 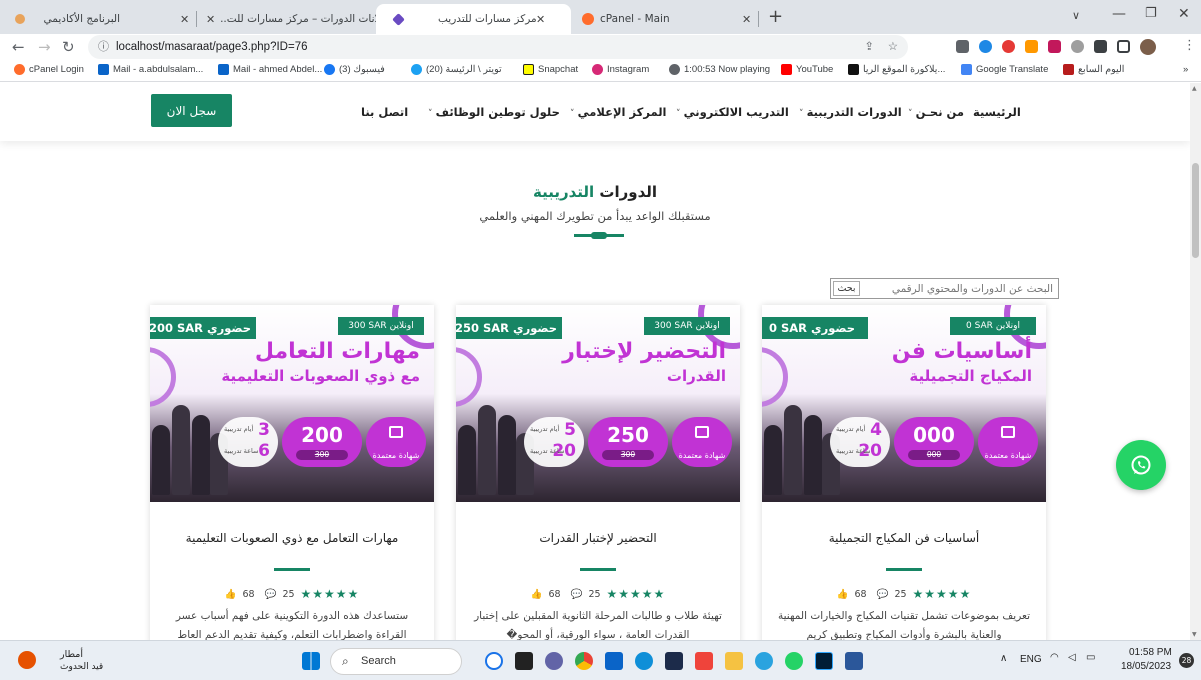 I want to click on clock-time: 01:58 PM, so click(x=1150, y=652).